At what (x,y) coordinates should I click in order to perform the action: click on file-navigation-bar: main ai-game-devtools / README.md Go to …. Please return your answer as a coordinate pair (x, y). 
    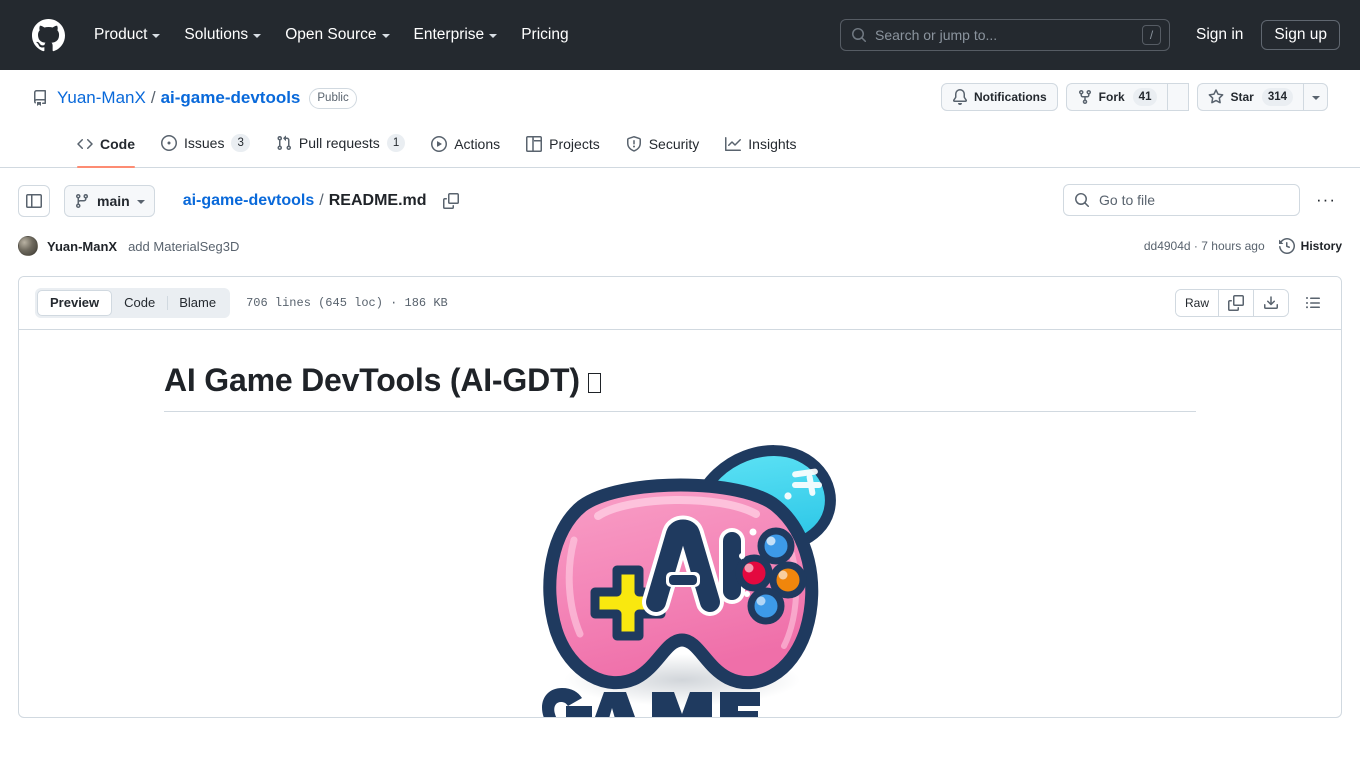
    Looking at the image, I should click on (680, 193).